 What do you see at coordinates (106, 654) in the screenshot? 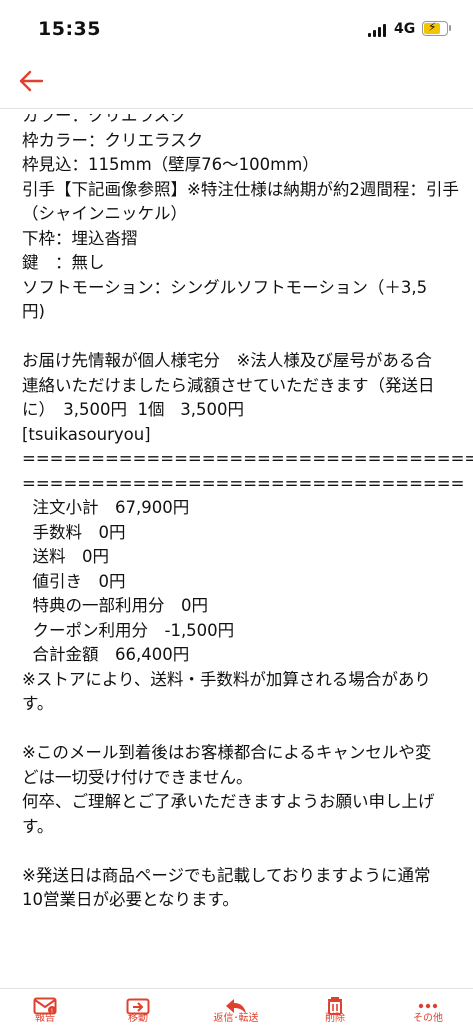
I see `mail-body-line: 合計金額 66,400円` at bounding box center [106, 654].